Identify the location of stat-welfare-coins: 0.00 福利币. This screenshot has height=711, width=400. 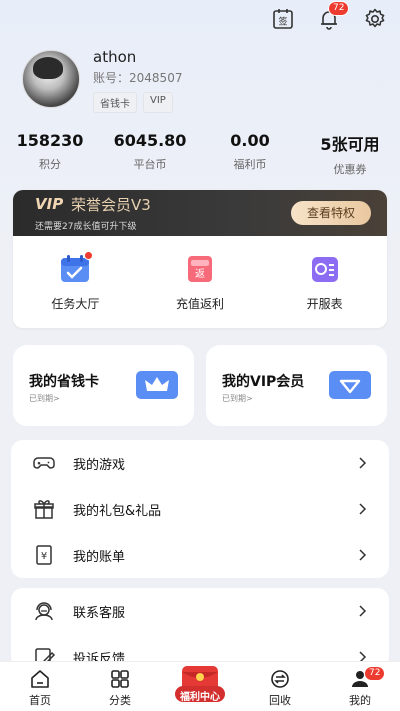
(250, 154).